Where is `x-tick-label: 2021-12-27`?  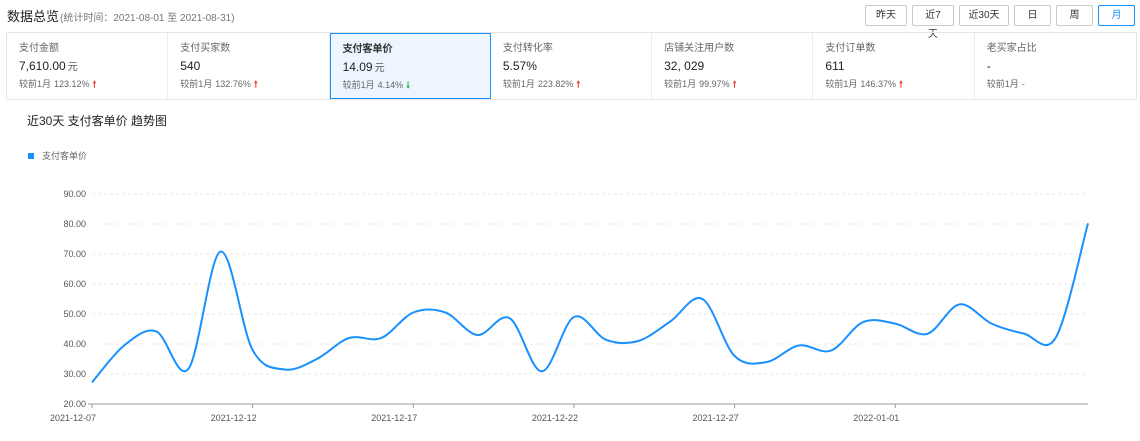
x-tick-label: 2021-12-27 is located at coordinates (716, 418).